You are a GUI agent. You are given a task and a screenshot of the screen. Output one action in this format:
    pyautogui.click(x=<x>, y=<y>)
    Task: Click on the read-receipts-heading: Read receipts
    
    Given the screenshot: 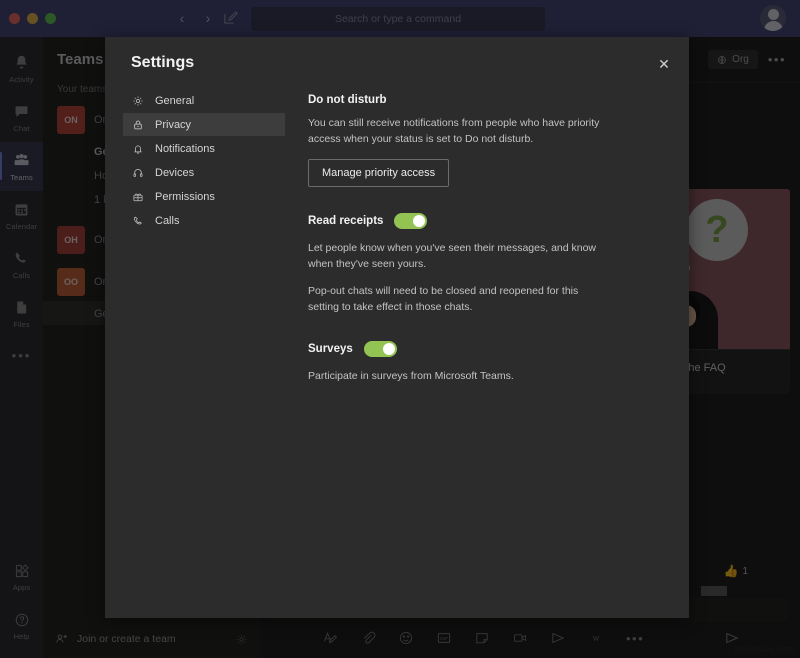 What is the action you would take?
    pyautogui.click(x=346, y=220)
    